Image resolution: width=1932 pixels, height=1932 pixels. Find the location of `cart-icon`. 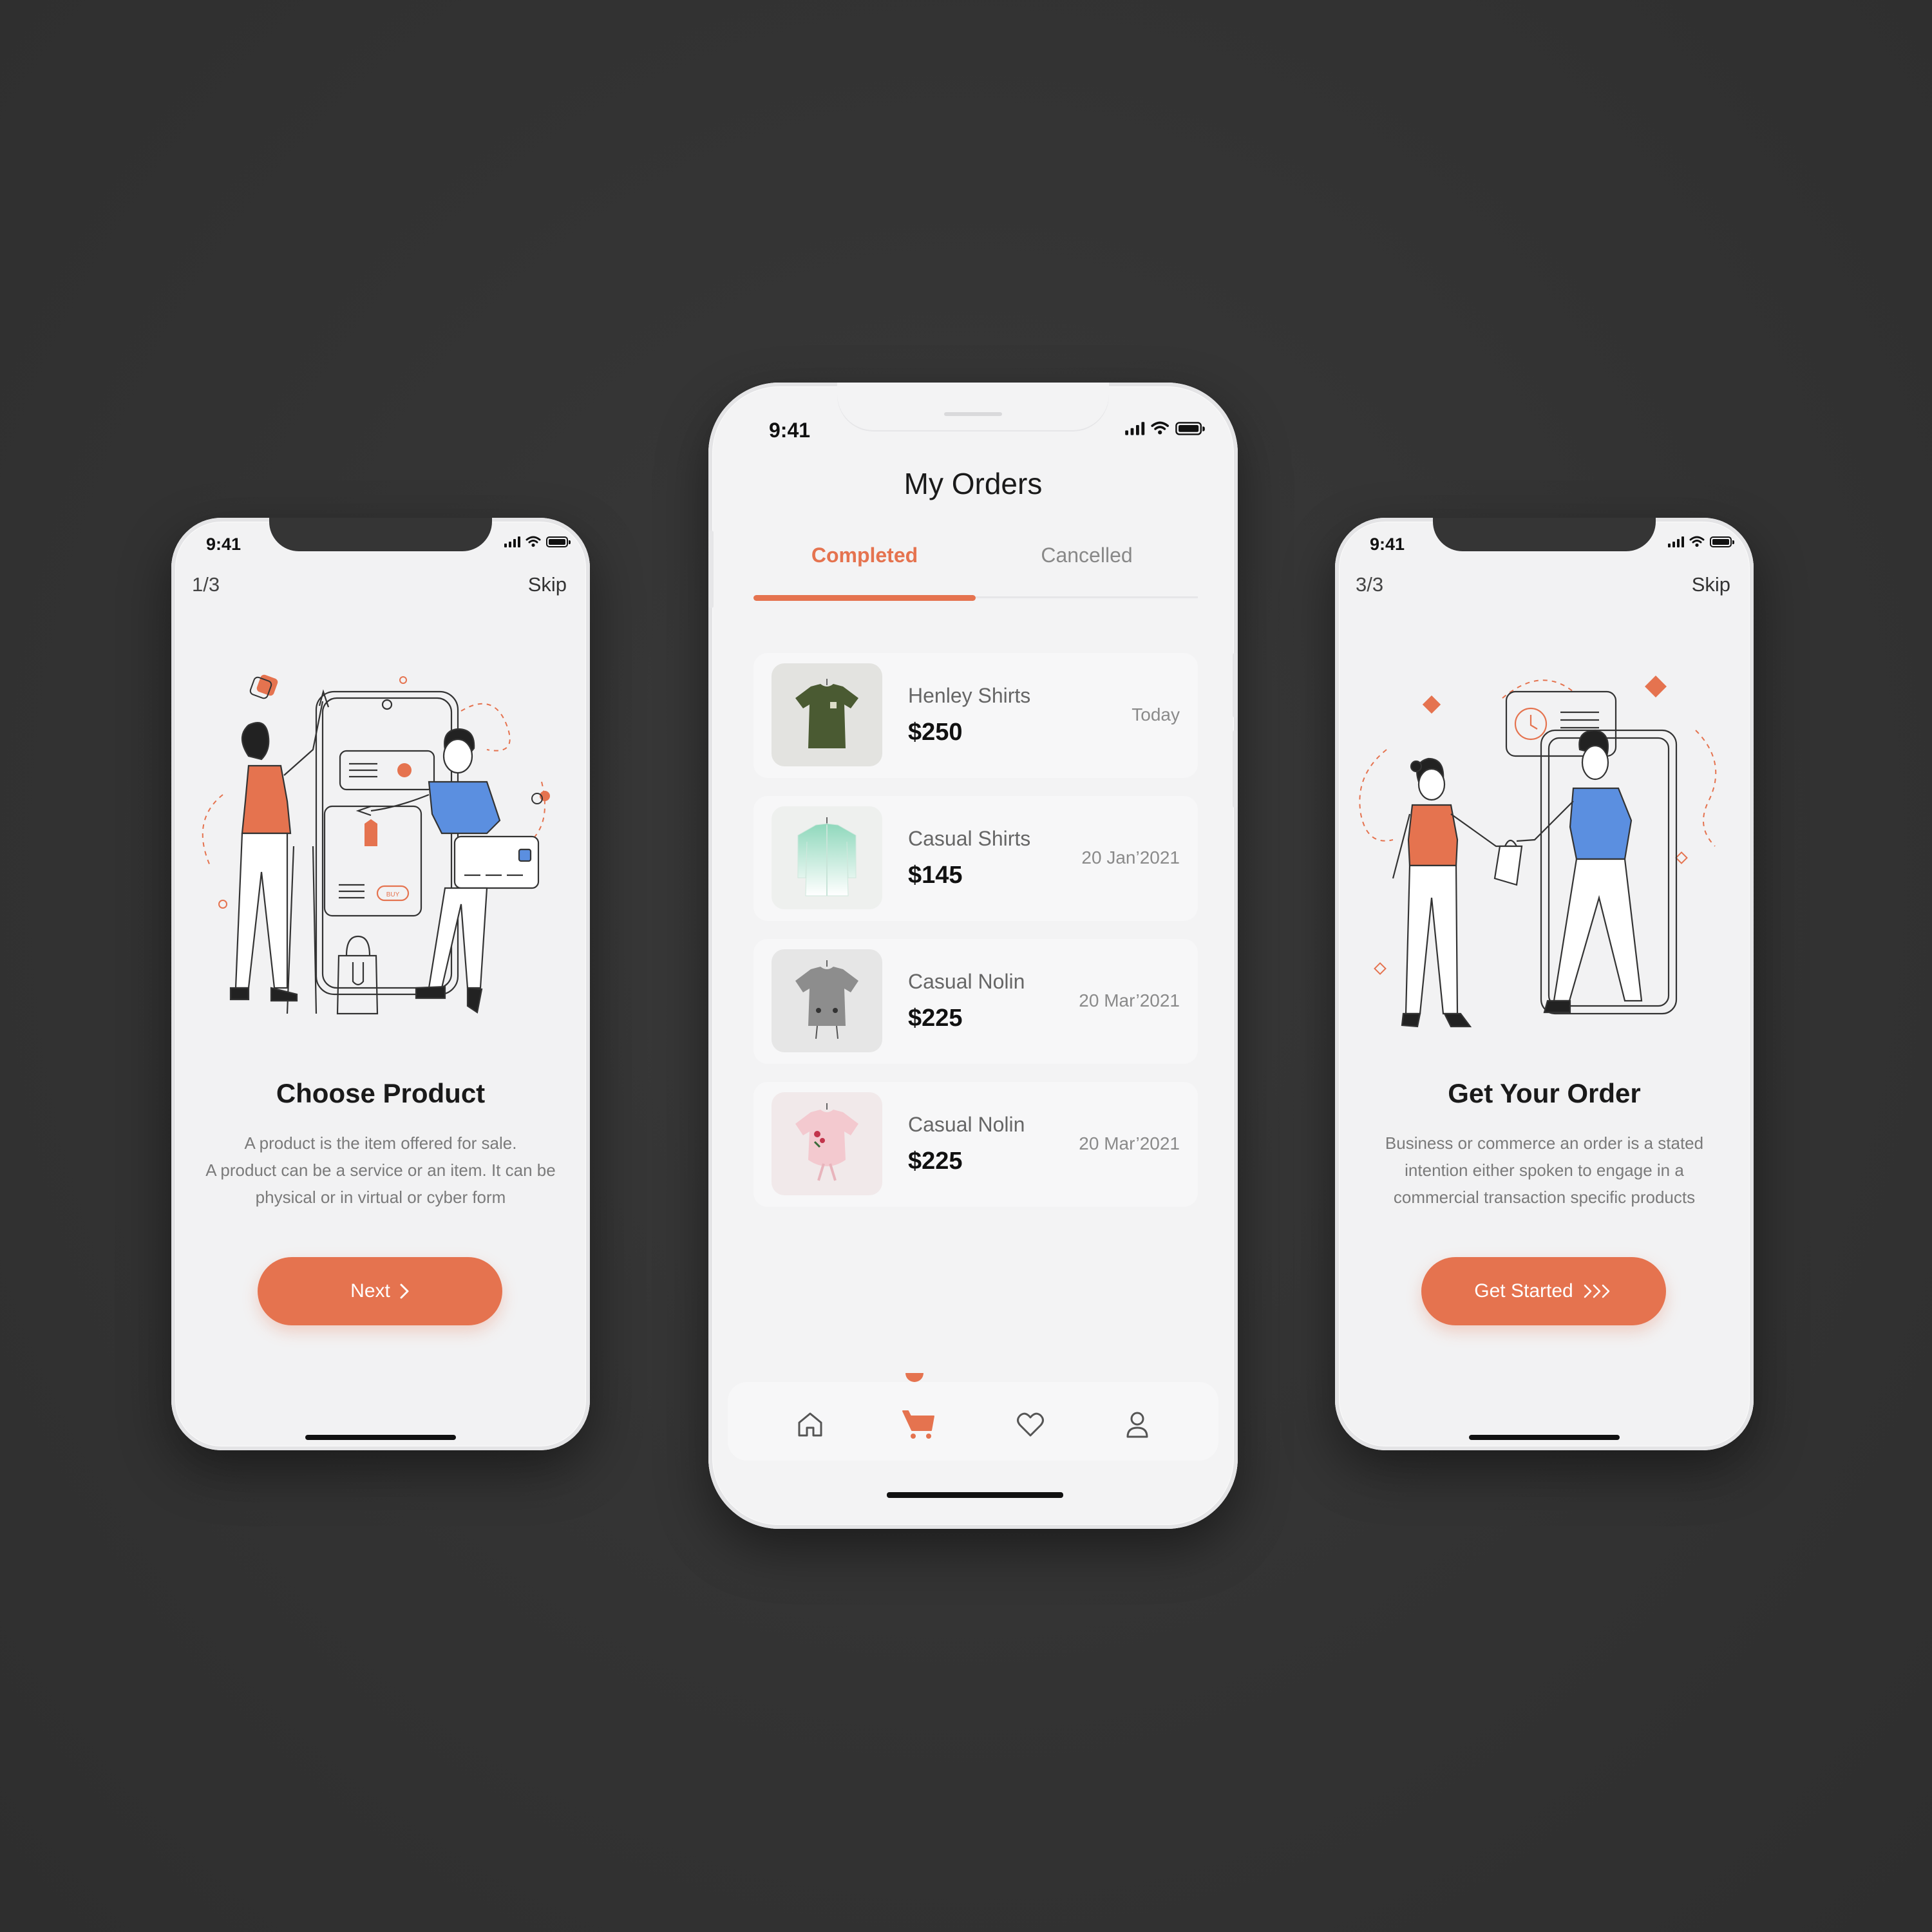

cart-icon is located at coordinates (918, 1424).